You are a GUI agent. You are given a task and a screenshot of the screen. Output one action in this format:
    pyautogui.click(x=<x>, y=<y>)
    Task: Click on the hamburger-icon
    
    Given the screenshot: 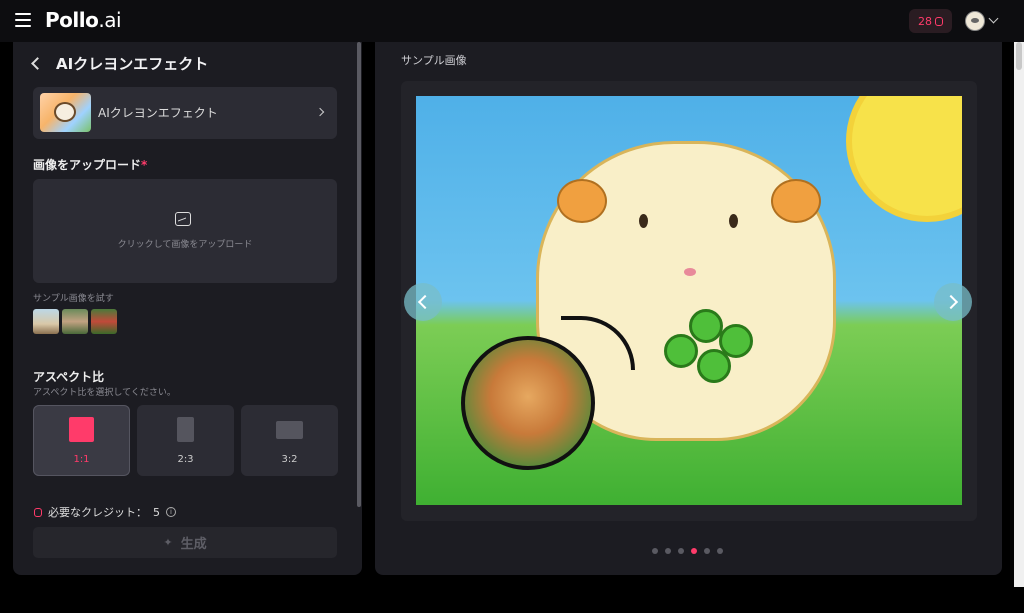 What is the action you would take?
    pyautogui.click(x=23, y=20)
    